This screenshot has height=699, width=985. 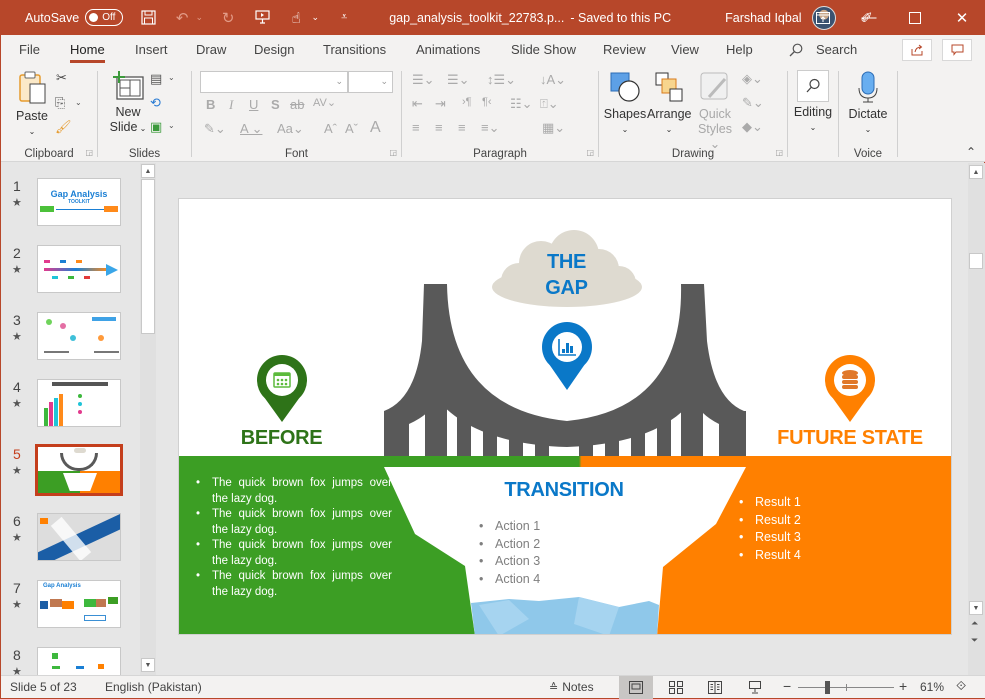 I want to click on notes-button: ≙ Notes, so click(x=571, y=687).